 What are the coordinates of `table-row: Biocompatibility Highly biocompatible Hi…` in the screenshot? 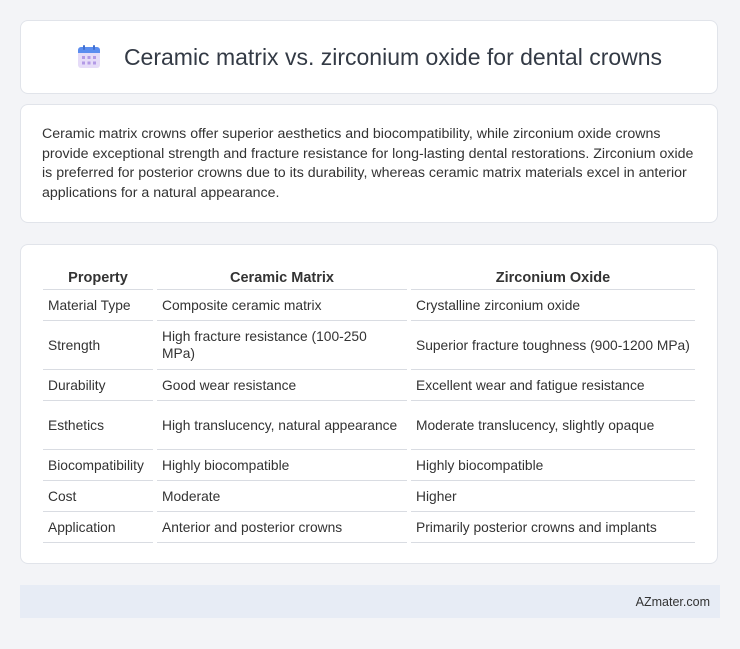 It's located at (369, 465).